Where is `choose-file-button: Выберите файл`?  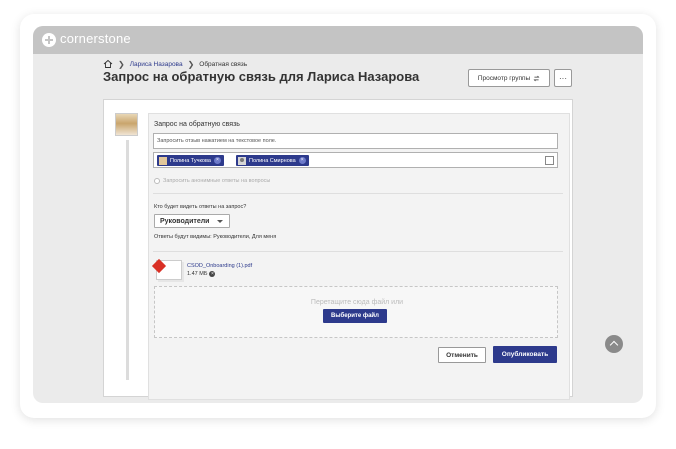 choose-file-button: Выберите файл is located at coordinates (355, 316).